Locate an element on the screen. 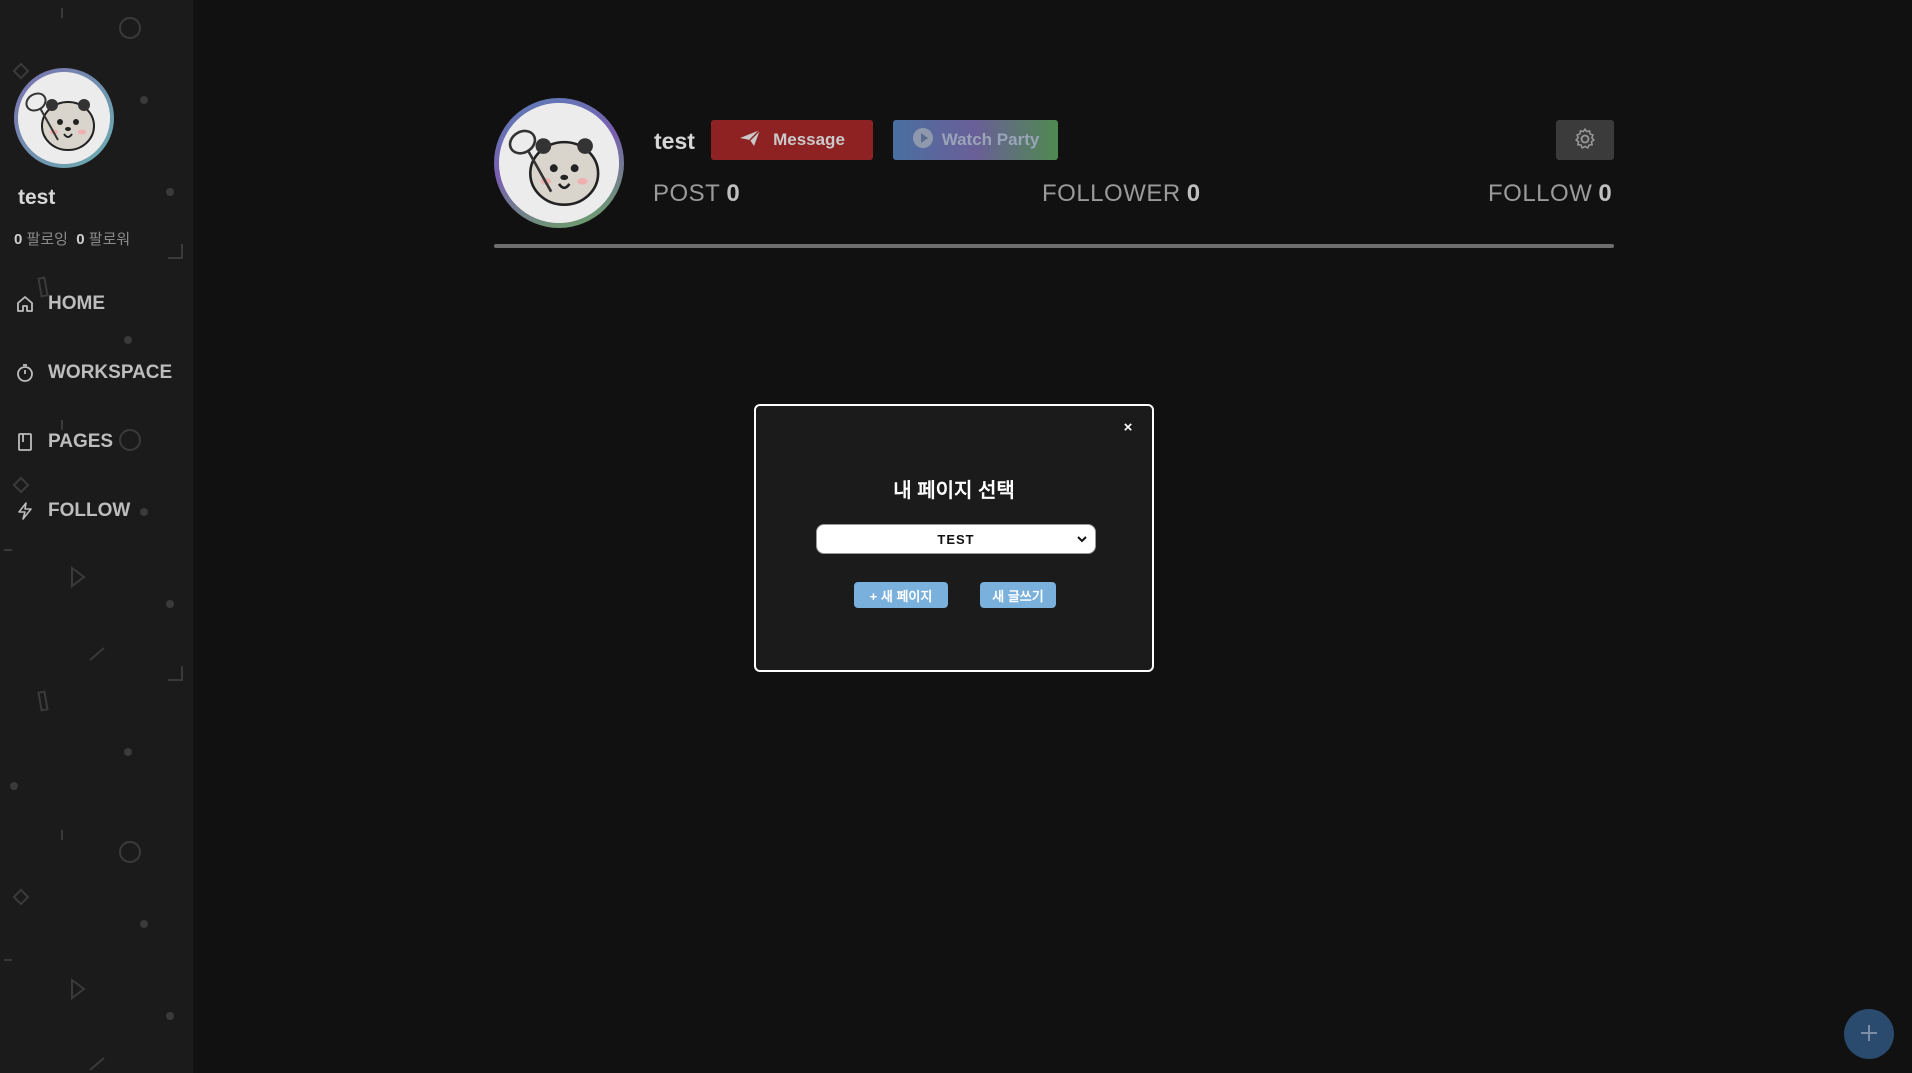  follower-label: 팔로워 is located at coordinates (109, 239).